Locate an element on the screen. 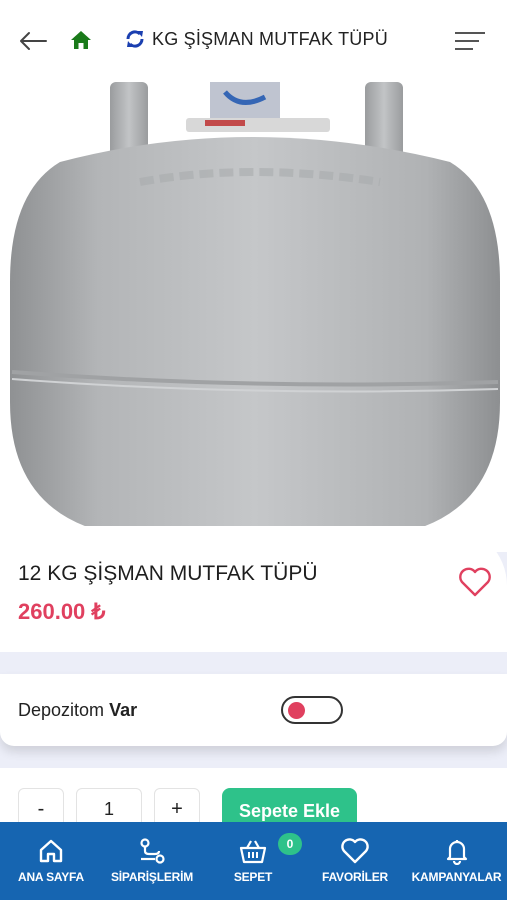 The height and width of the screenshot is (900, 507). route-icon is located at coordinates (152, 851).